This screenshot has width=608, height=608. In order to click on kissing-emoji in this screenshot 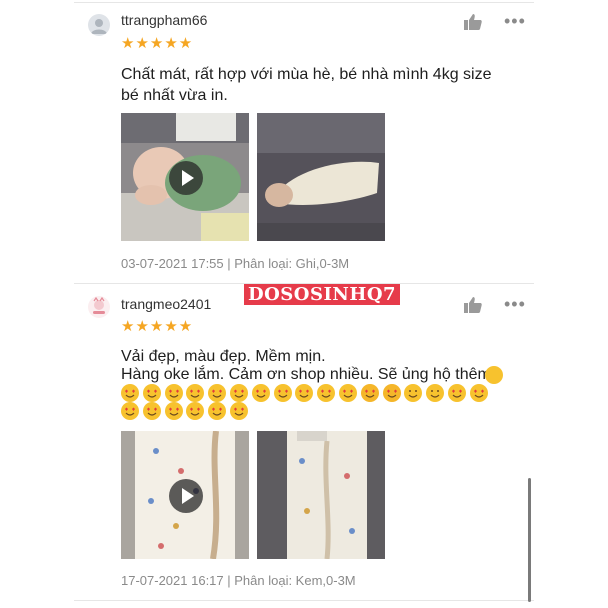, I will do `click(413, 392)`.